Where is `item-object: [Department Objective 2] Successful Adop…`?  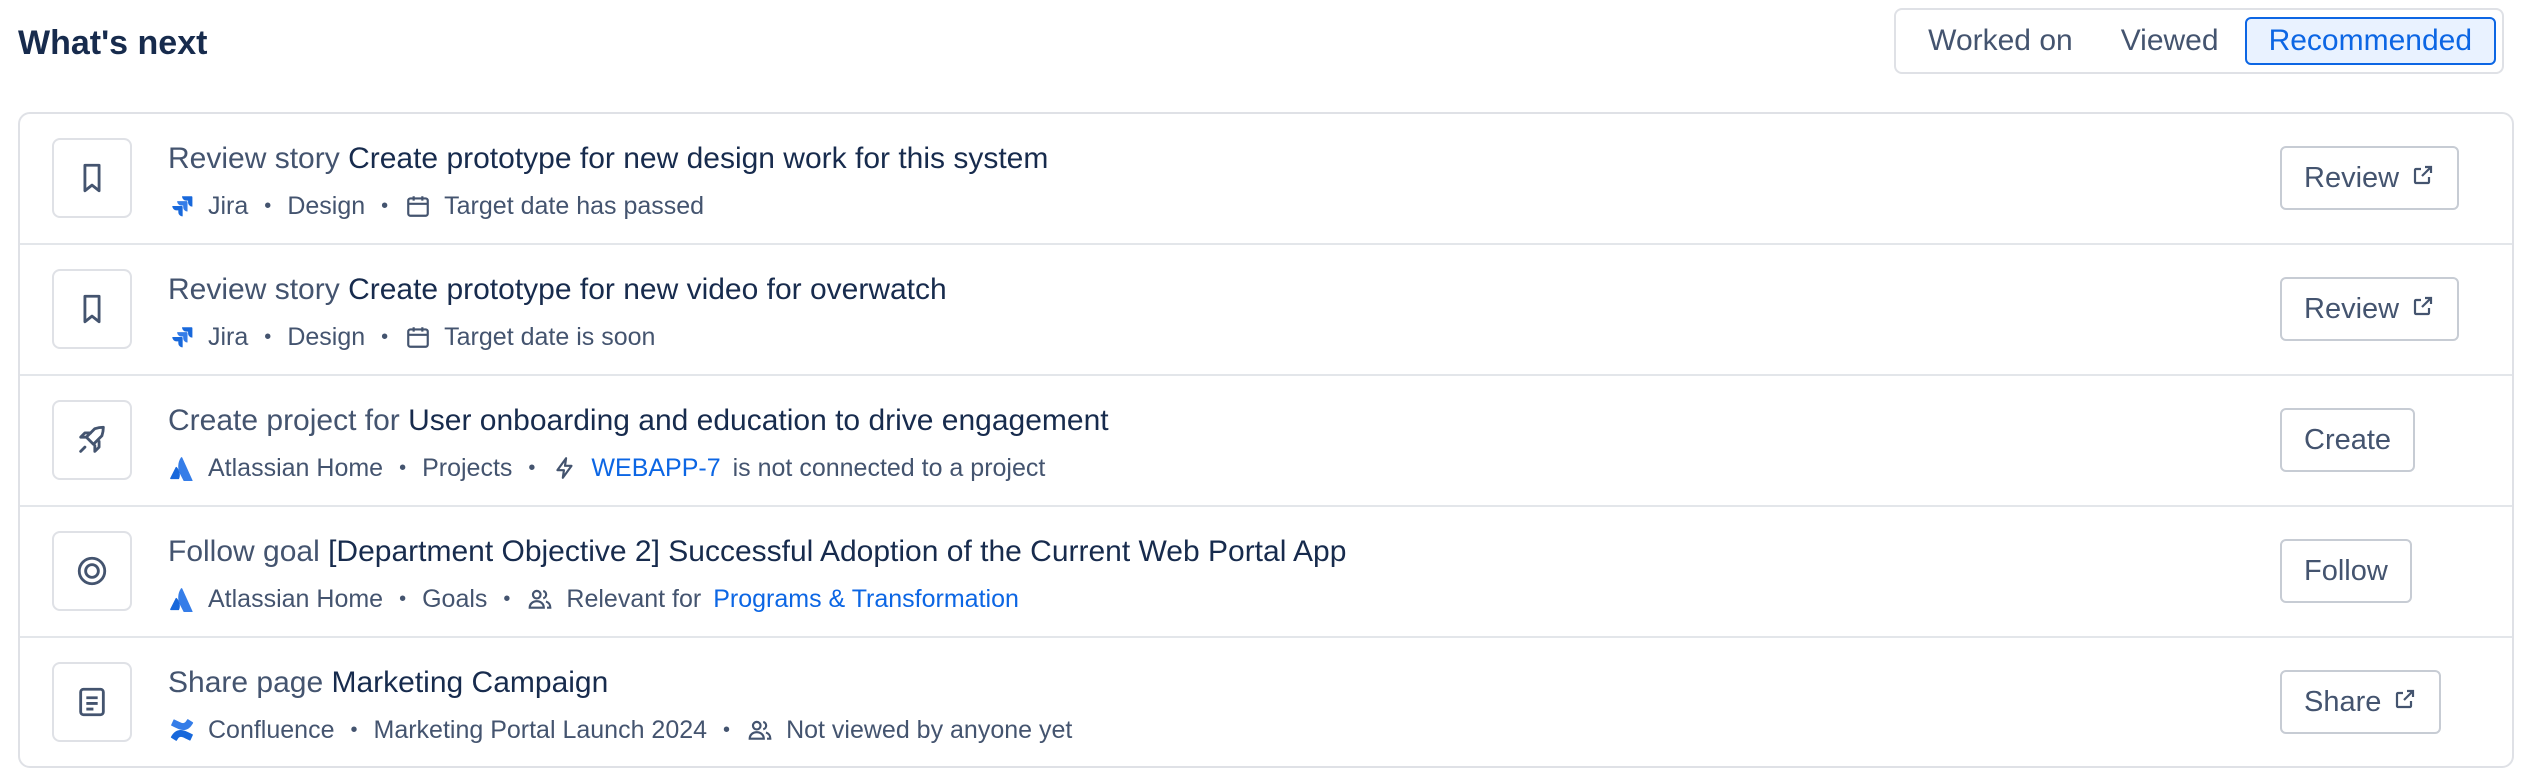
item-object: [Department Objective 2] Successful Adop… is located at coordinates (837, 551).